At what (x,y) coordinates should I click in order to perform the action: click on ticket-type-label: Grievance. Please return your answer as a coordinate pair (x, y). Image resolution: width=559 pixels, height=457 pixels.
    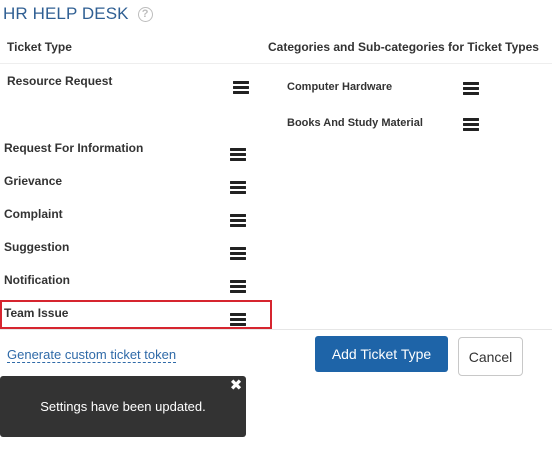
    Looking at the image, I should click on (33, 181).